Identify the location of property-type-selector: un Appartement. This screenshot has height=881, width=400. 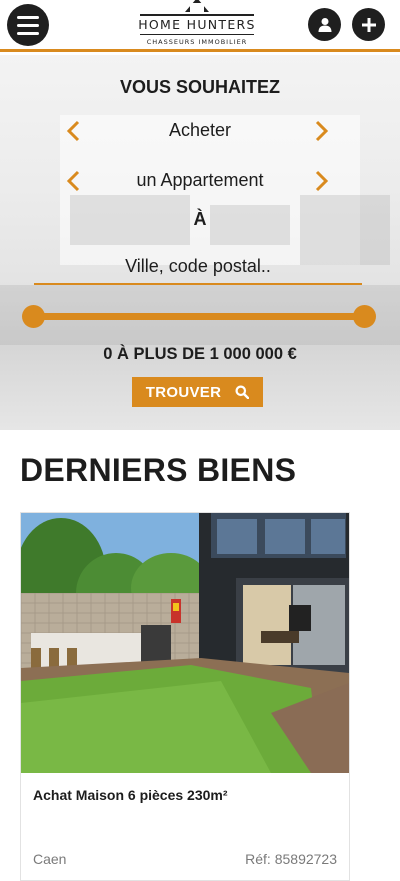
(200, 182).